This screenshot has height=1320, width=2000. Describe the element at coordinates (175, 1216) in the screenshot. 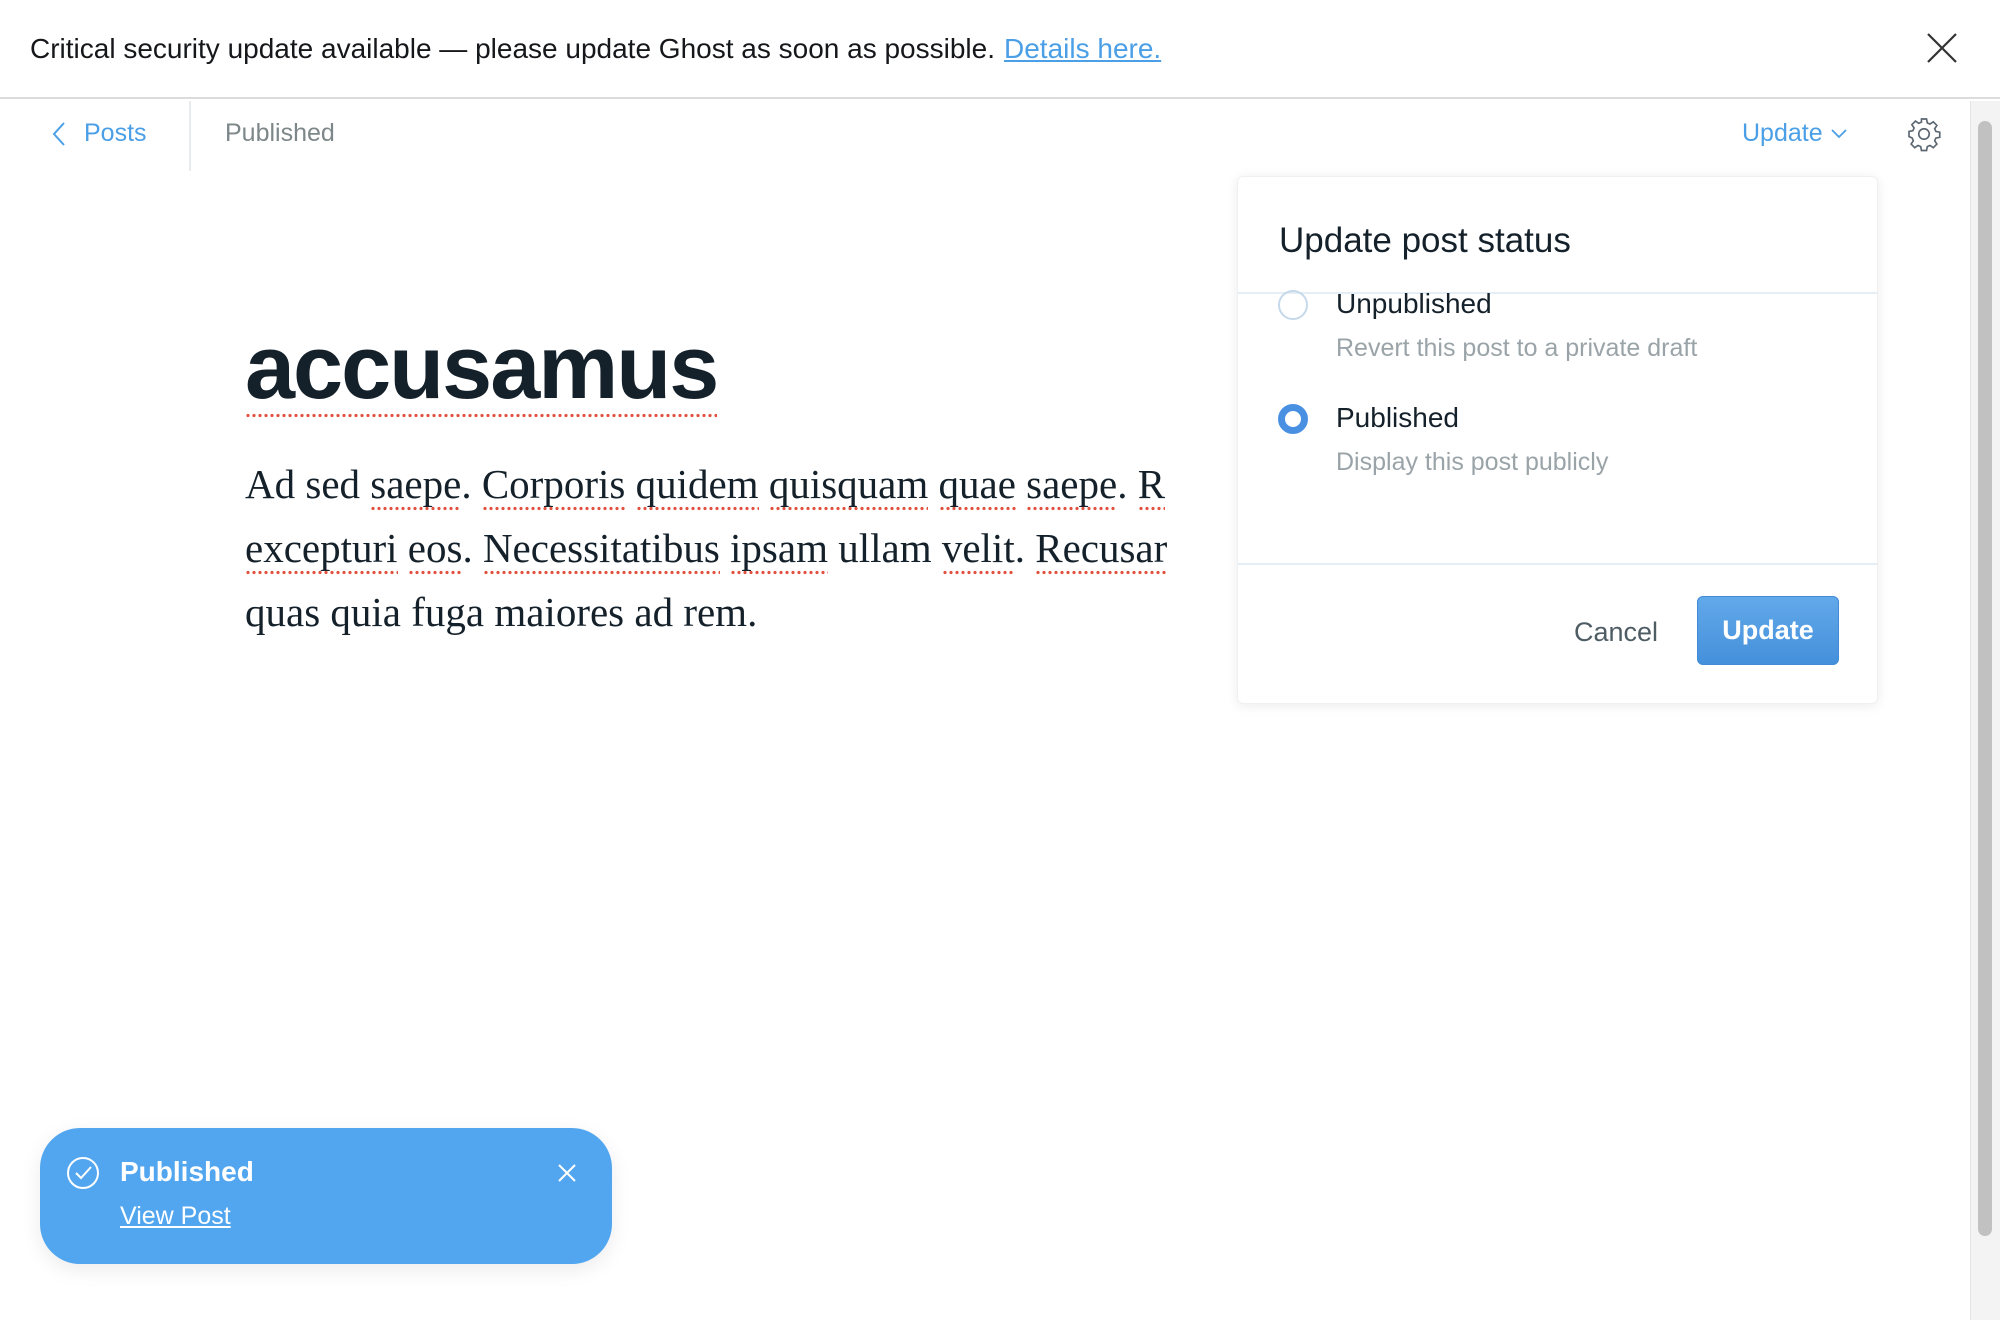

I see `view-post-link: View Post` at that location.